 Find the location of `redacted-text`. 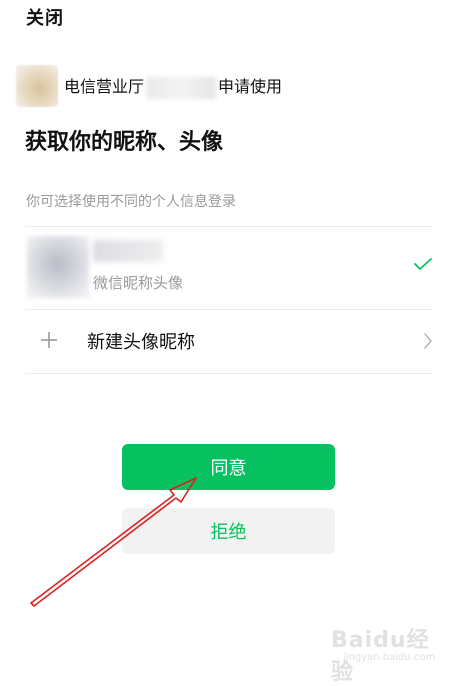

redacted-text is located at coordinates (181, 87).